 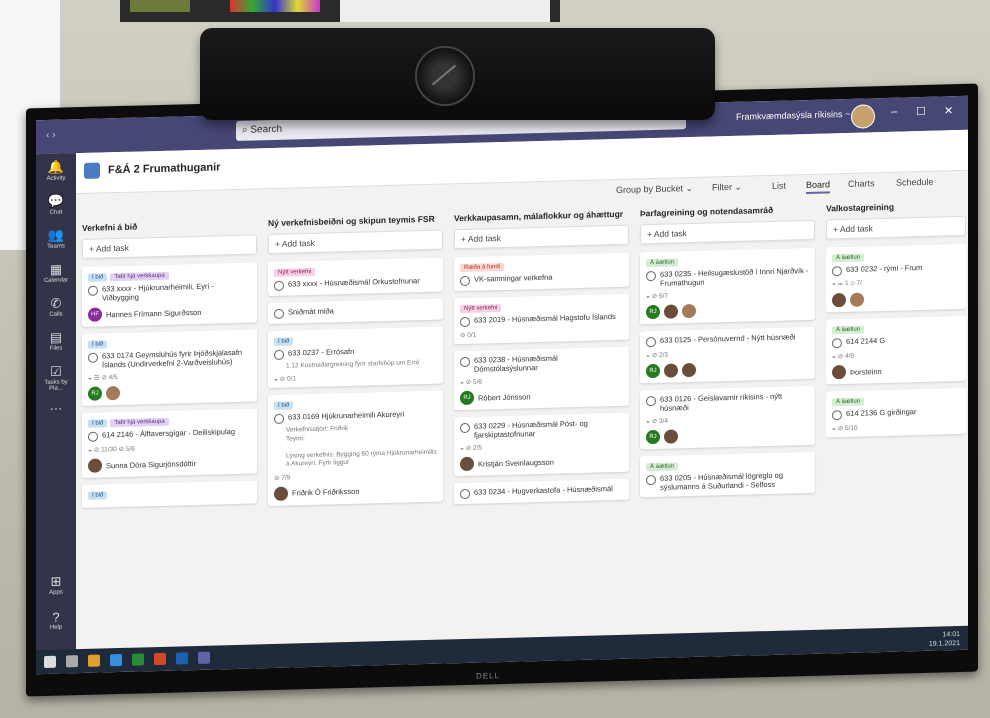 What do you see at coordinates (98, 495) in the screenshot?
I see `task-label: Í bið` at bounding box center [98, 495].